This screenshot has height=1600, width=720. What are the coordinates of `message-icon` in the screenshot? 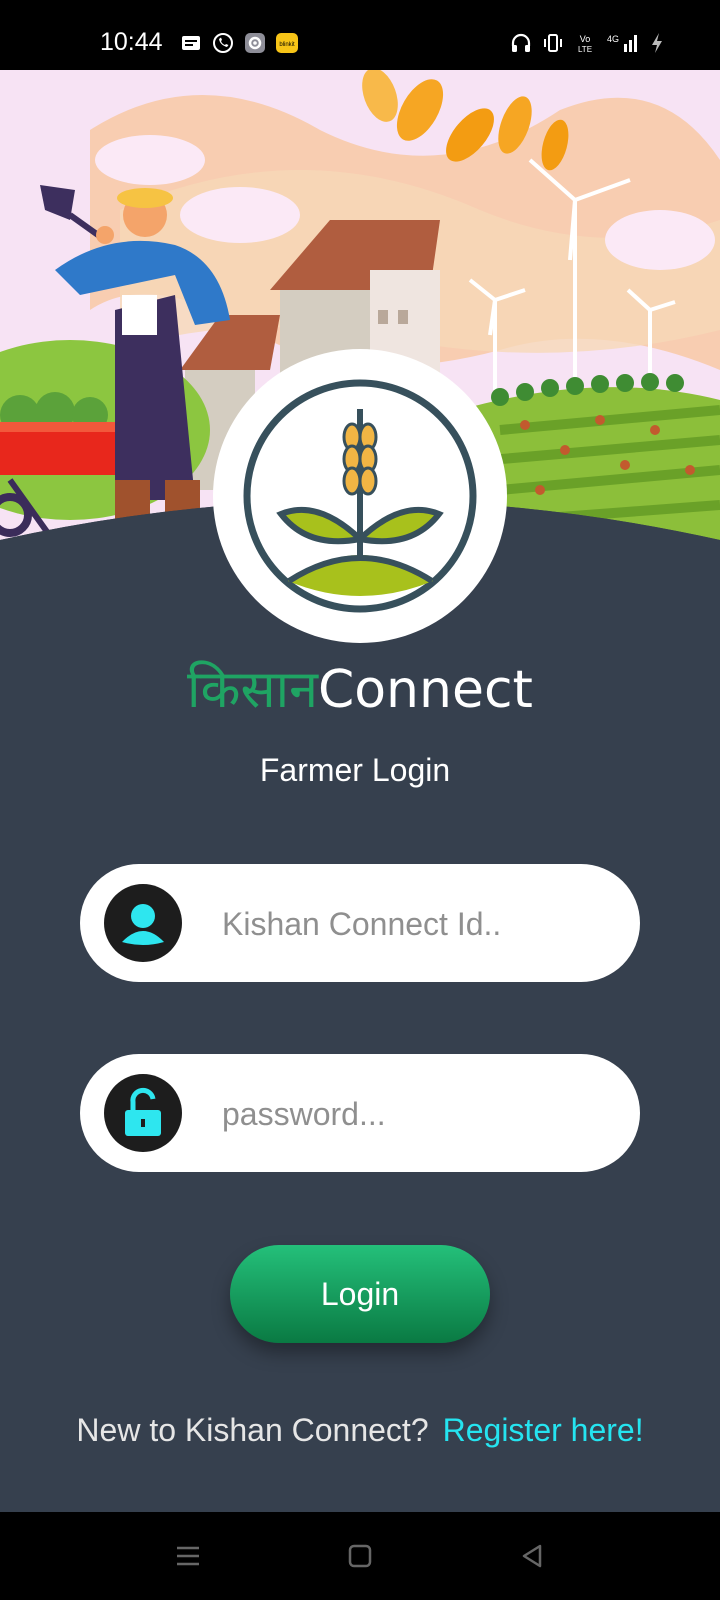 It's located at (191, 43).